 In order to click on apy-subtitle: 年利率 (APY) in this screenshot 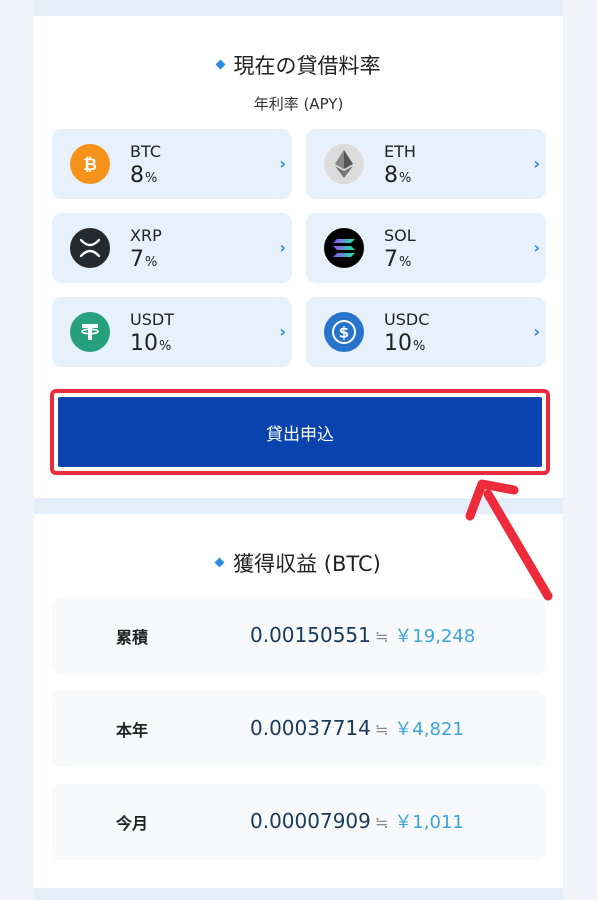, I will do `click(298, 104)`.